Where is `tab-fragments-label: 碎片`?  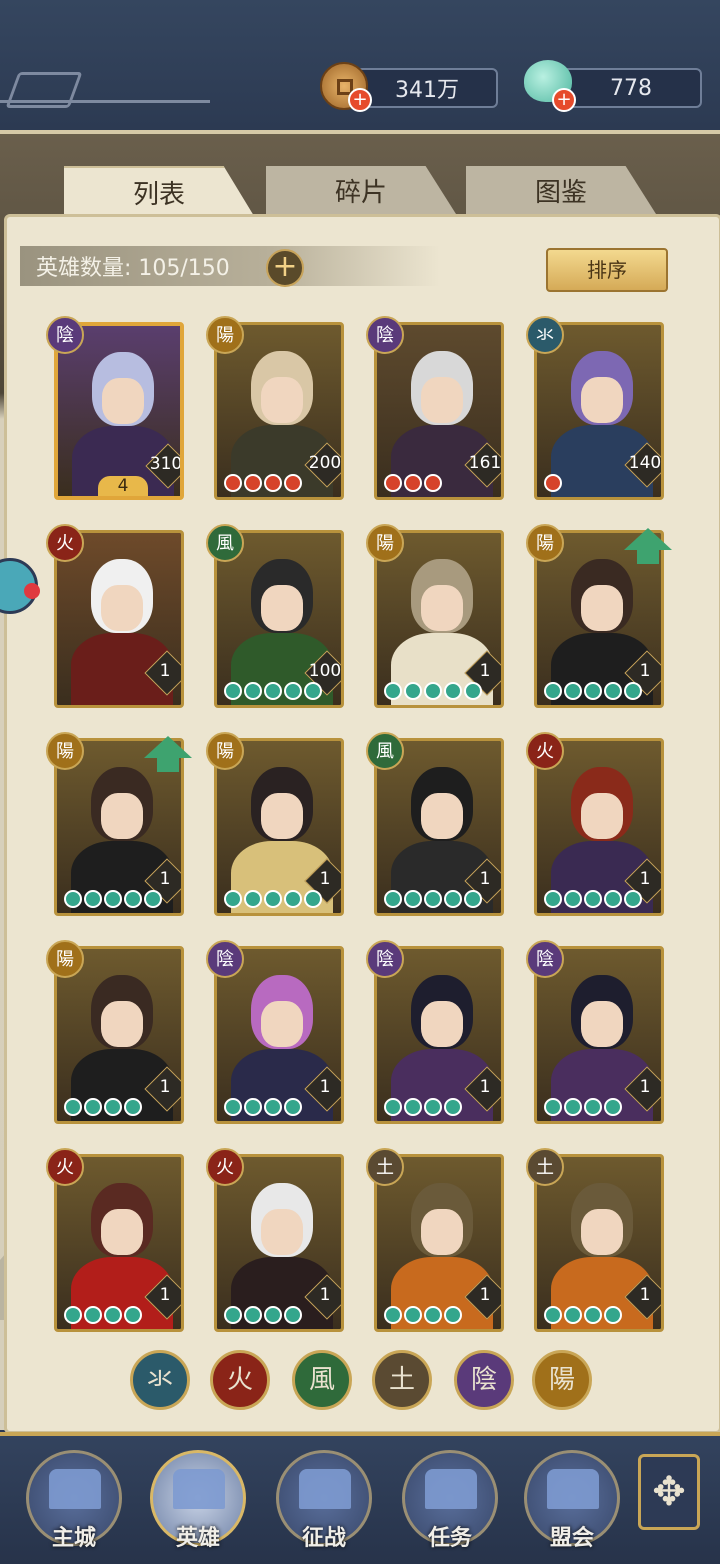 tab-fragments-label: 碎片 is located at coordinates (360, 192).